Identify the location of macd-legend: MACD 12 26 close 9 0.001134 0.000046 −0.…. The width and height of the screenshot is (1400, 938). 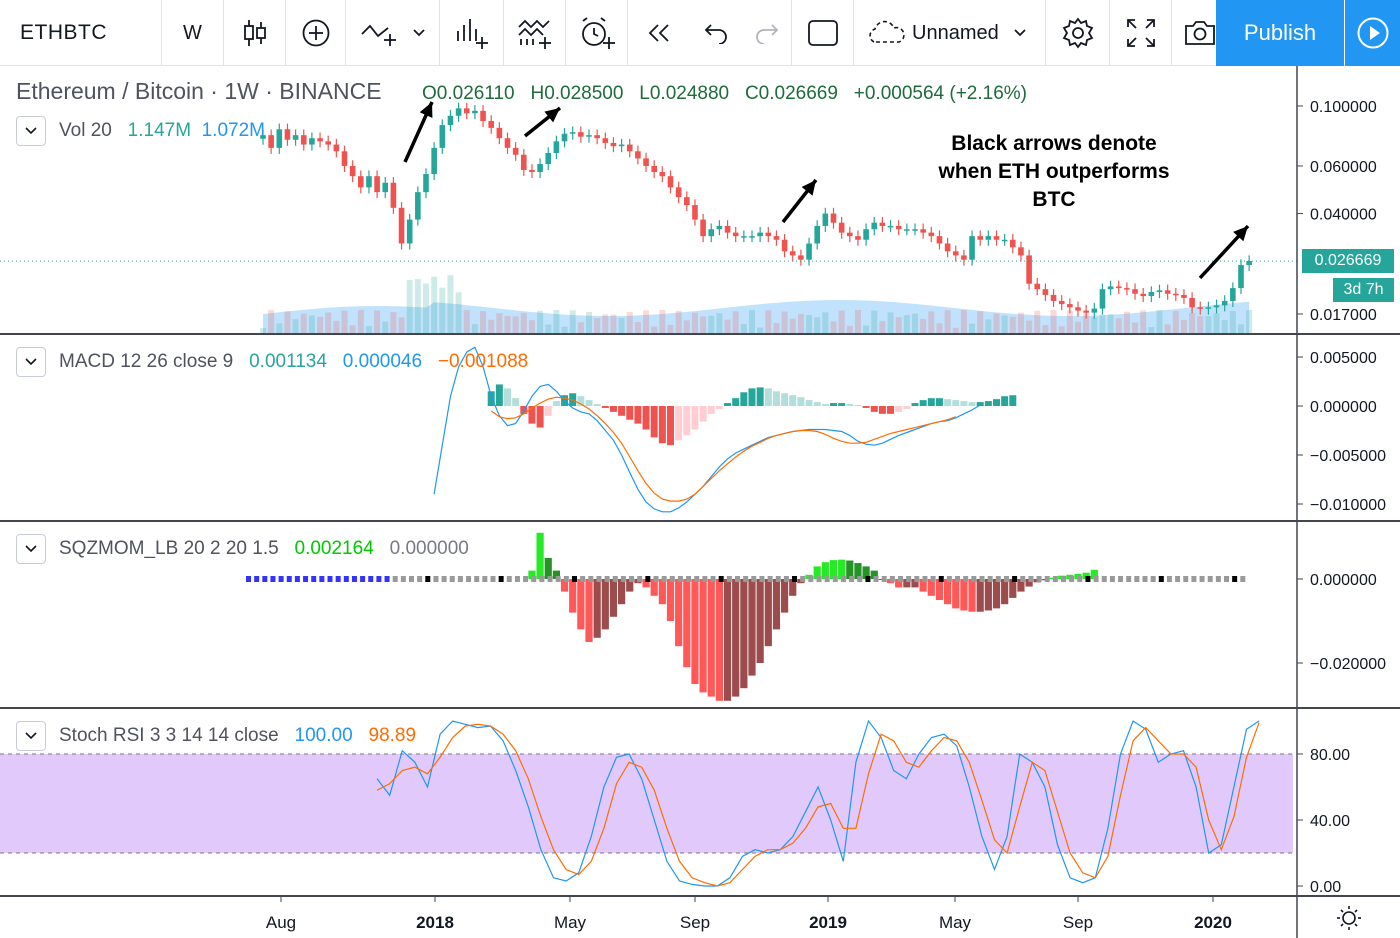
(293, 362).